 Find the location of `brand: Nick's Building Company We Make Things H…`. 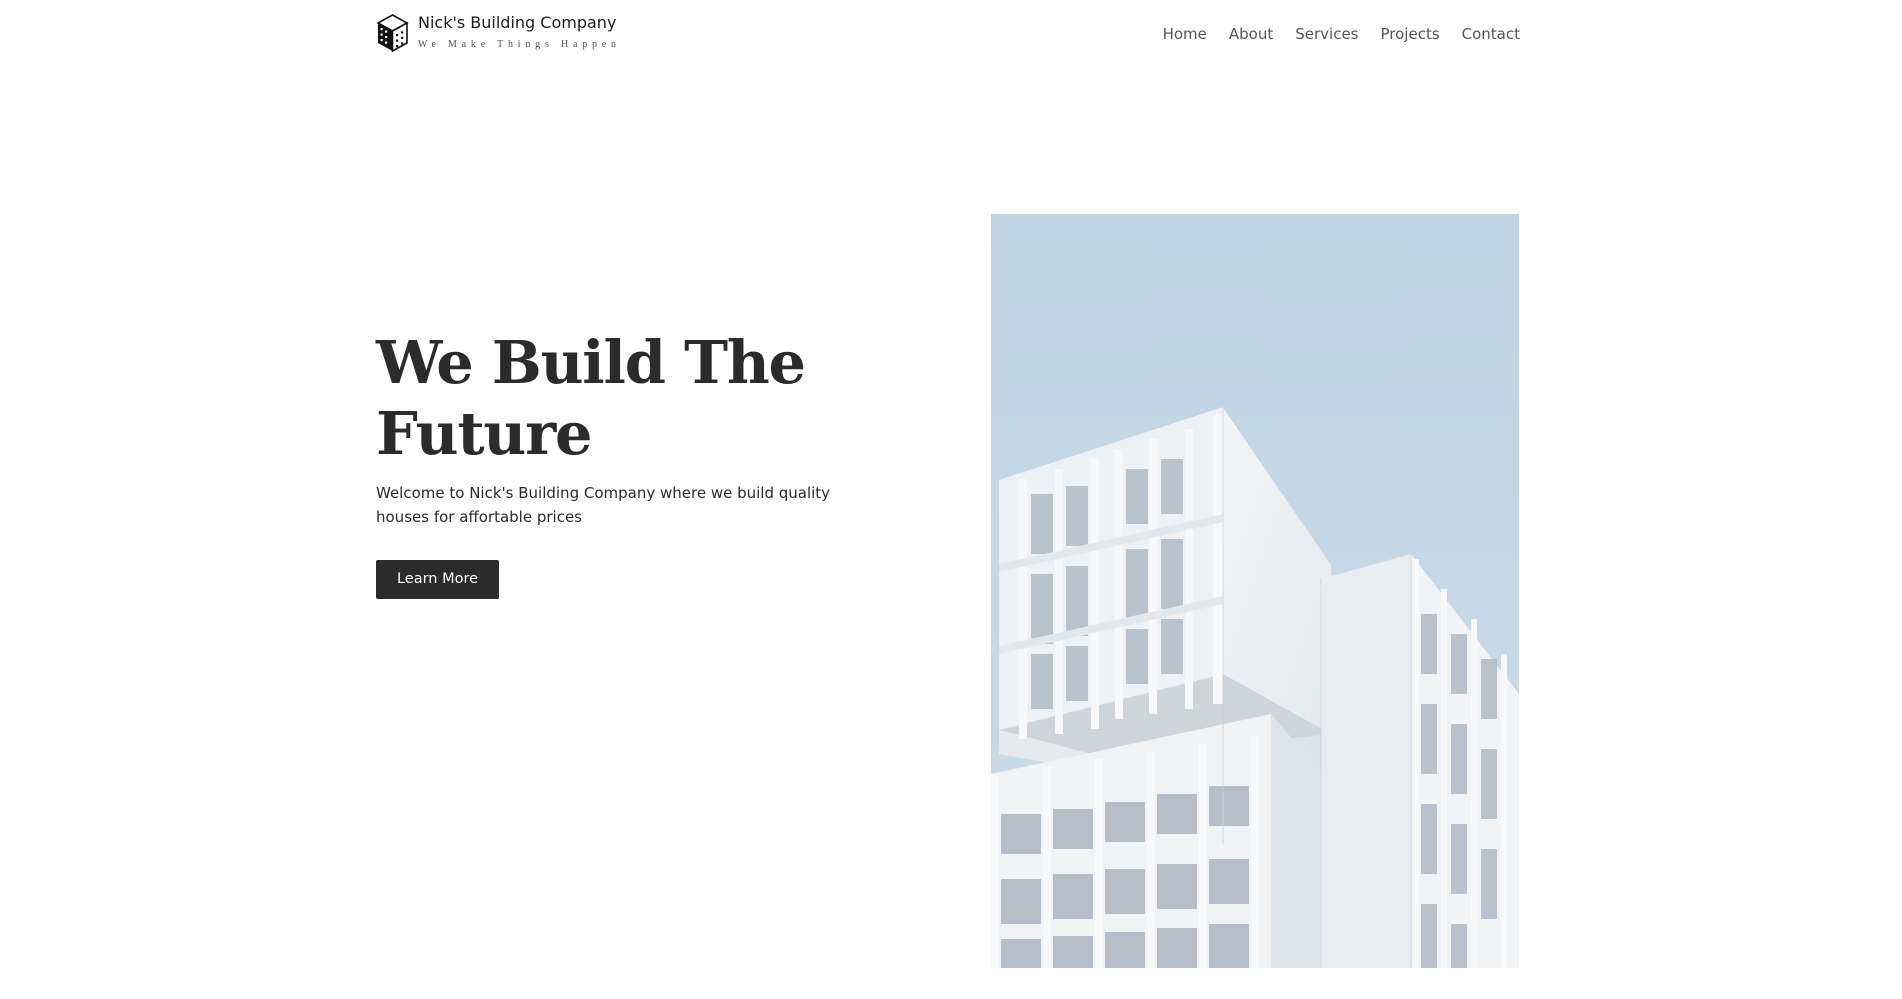

brand: Nick's Building Company We Make Things H… is located at coordinates (498, 33).